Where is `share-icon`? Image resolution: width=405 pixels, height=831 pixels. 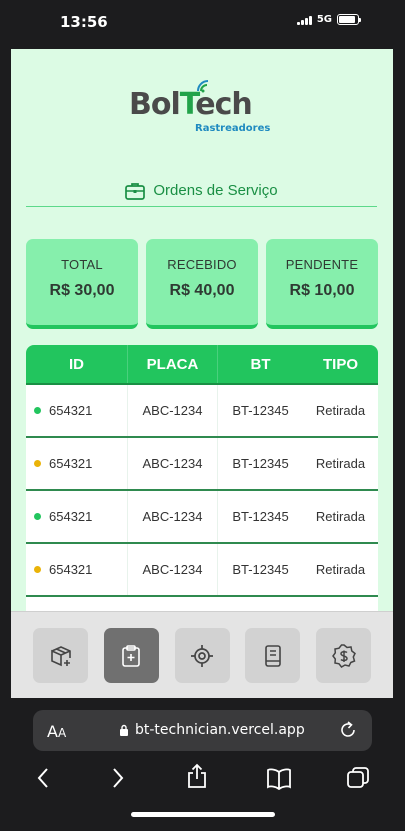 share-icon is located at coordinates (197, 776).